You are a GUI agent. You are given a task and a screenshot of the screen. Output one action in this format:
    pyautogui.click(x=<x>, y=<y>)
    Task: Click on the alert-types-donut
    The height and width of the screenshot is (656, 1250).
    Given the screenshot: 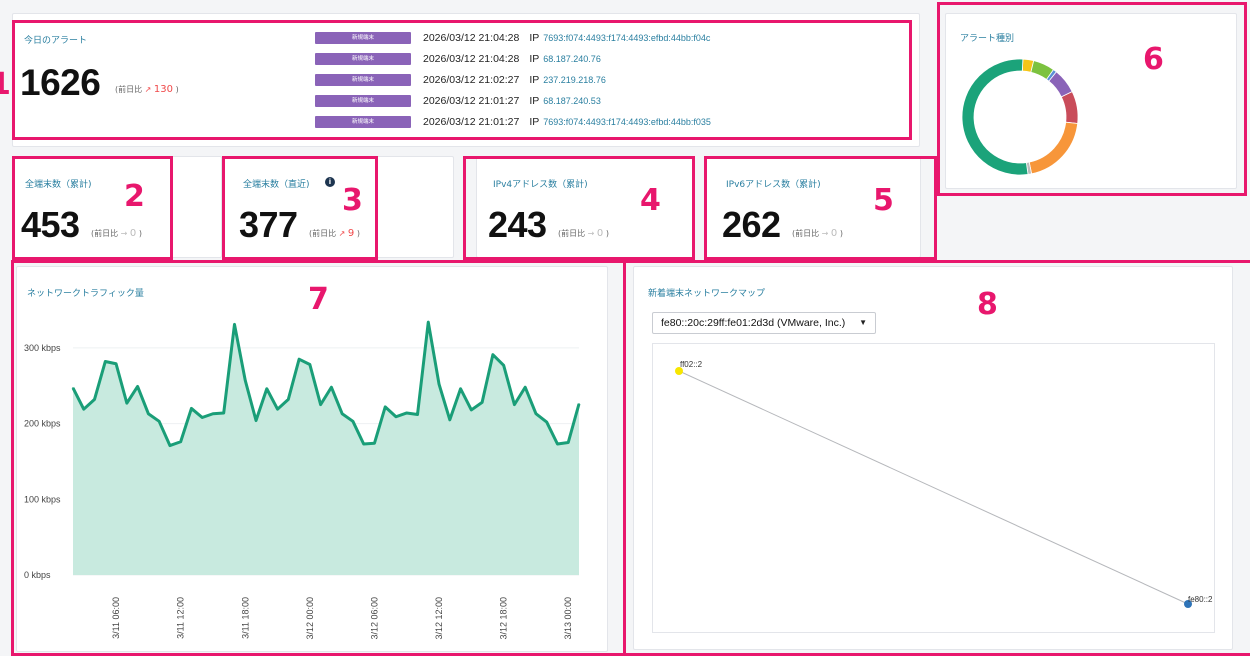 What is the action you would take?
    pyautogui.click(x=1020, y=117)
    